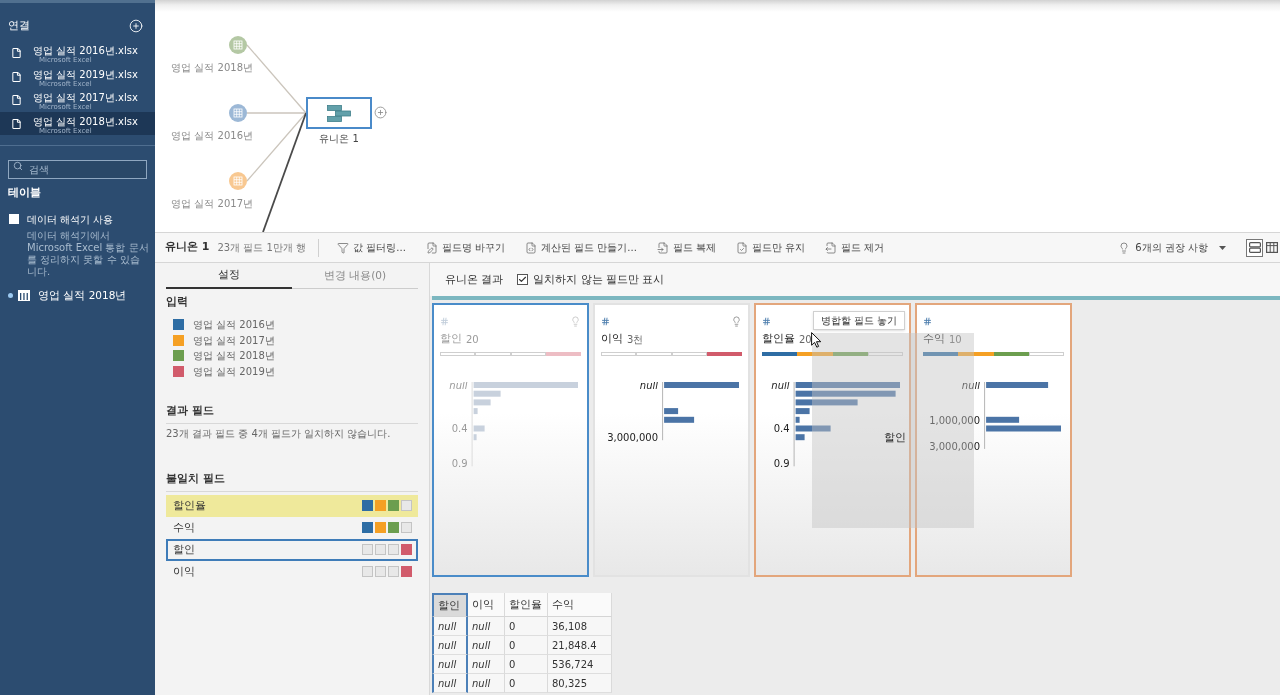 This screenshot has height=695, width=1280. Describe the element at coordinates (190, 409) in the screenshot. I see `section-title: 결과 필드` at that location.